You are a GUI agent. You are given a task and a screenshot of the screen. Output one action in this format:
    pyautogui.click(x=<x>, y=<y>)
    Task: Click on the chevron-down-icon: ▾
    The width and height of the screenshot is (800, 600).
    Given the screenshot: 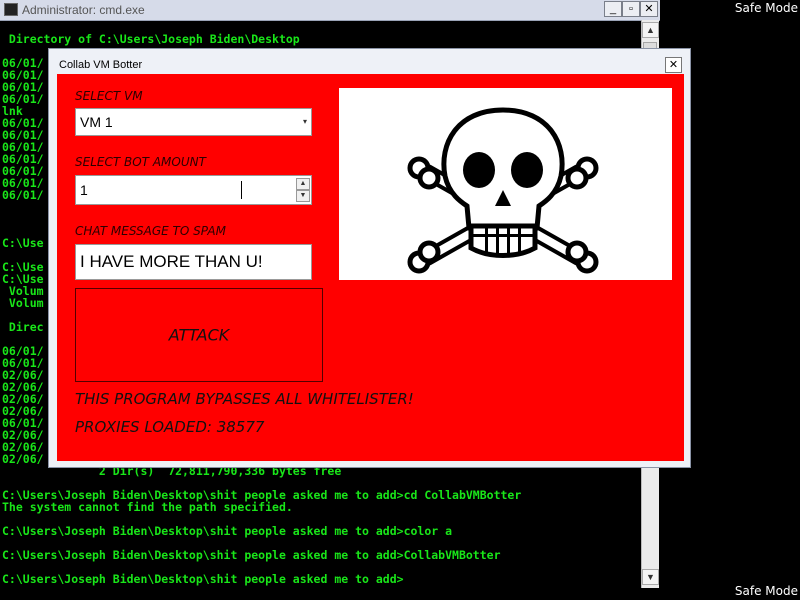 What is the action you would take?
    pyautogui.click(x=305, y=121)
    